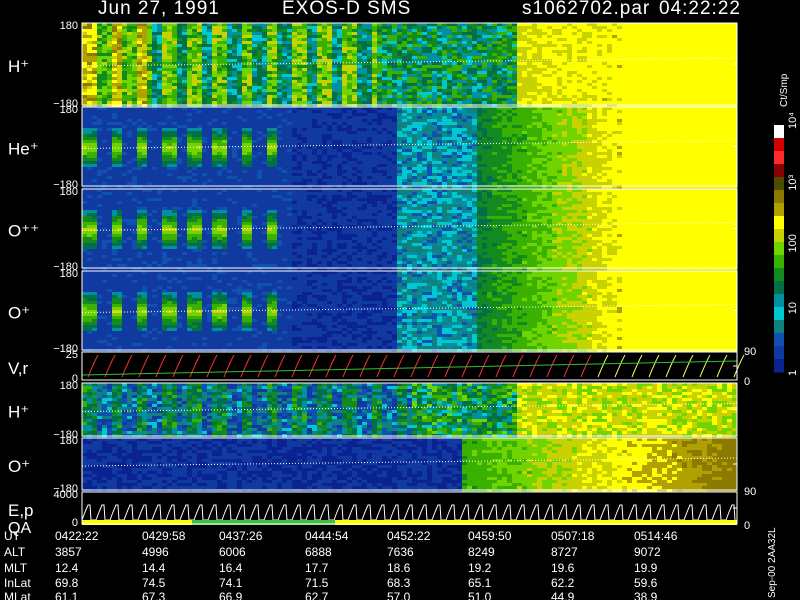 Image resolution: width=800 pixels, height=600 pixels. What do you see at coordinates (480, 568) in the screenshot?
I see `xaxis-value-2-5: 19.2` at bounding box center [480, 568].